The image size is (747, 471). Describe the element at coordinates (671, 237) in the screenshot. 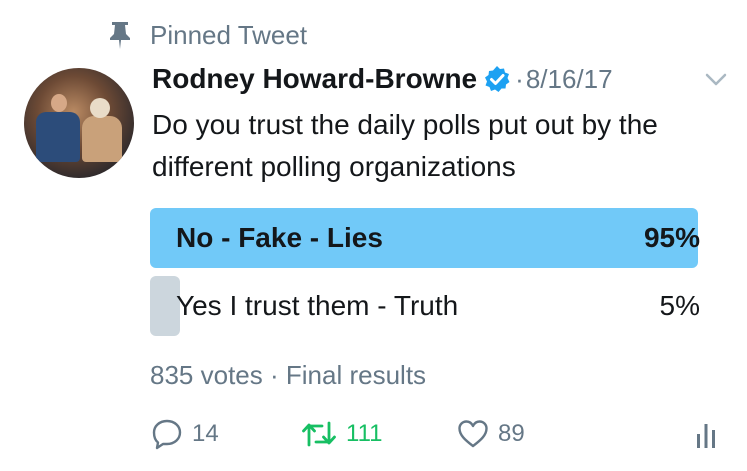

I see `poll-option-percent: 95%` at that location.